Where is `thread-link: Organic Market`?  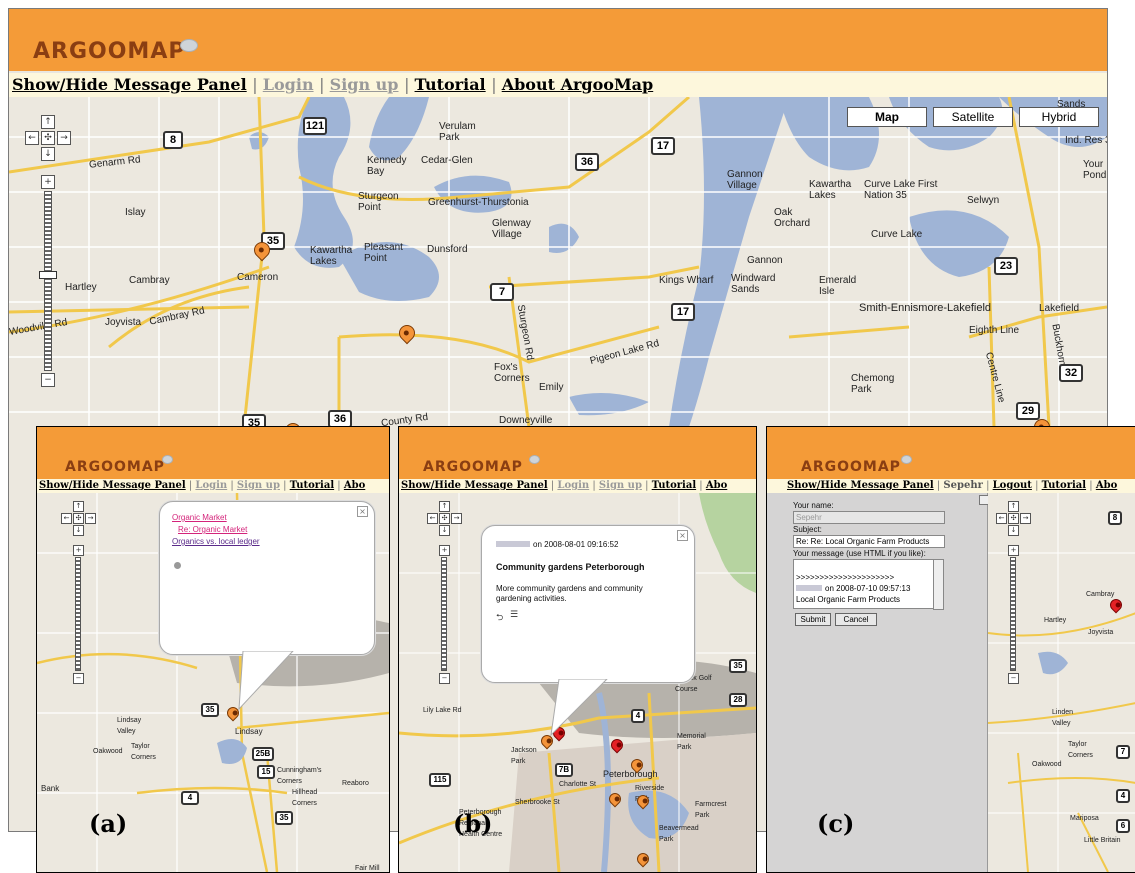
thread-link: Organic Market is located at coordinates (216, 518).